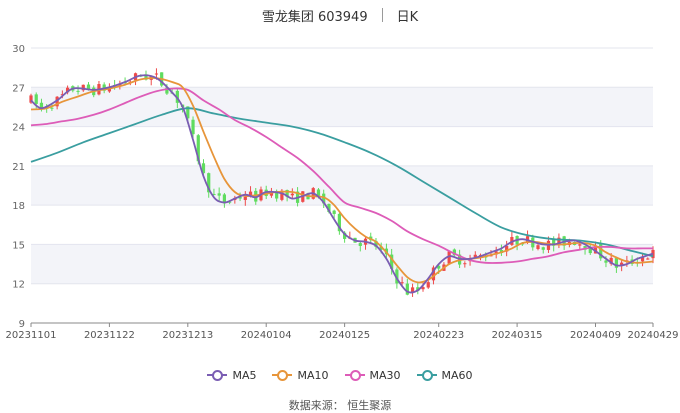 This screenshot has width=680, height=413. Describe the element at coordinates (313, 375) in the screenshot. I see `legend-label: MA10` at that location.